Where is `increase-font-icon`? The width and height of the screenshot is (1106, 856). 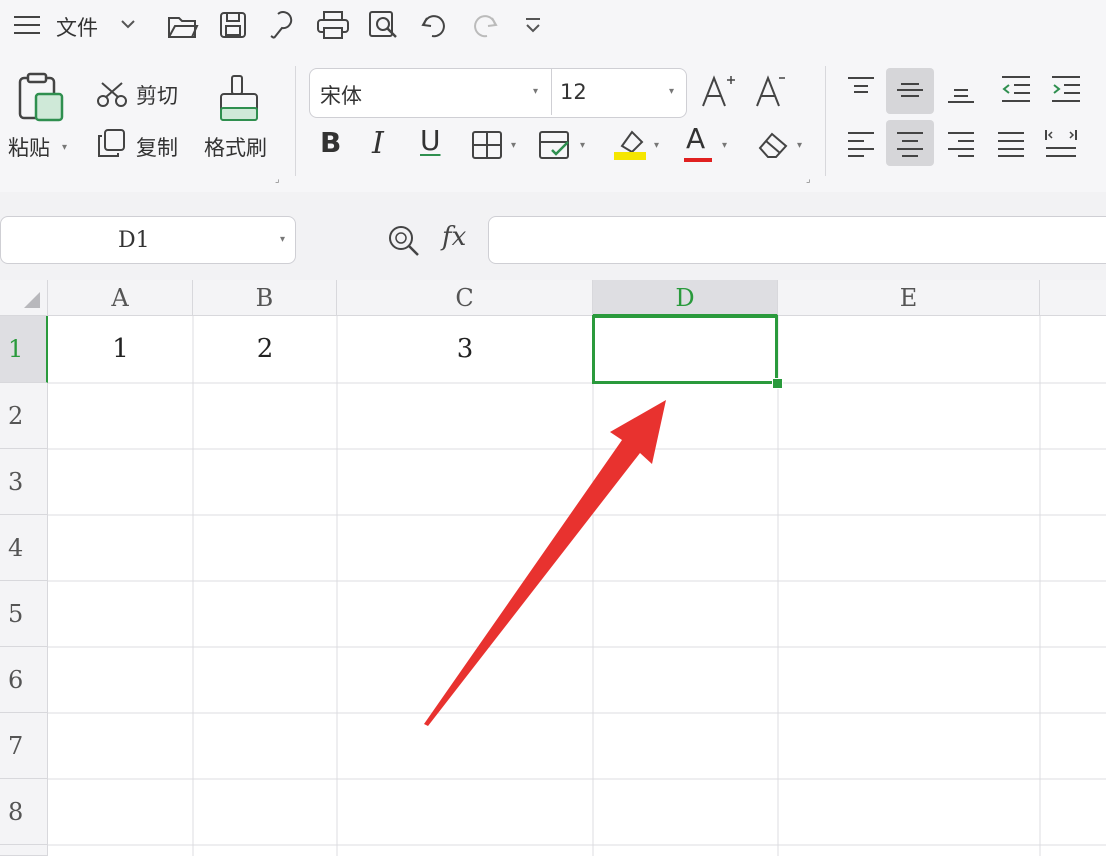 increase-font-icon is located at coordinates (718, 91).